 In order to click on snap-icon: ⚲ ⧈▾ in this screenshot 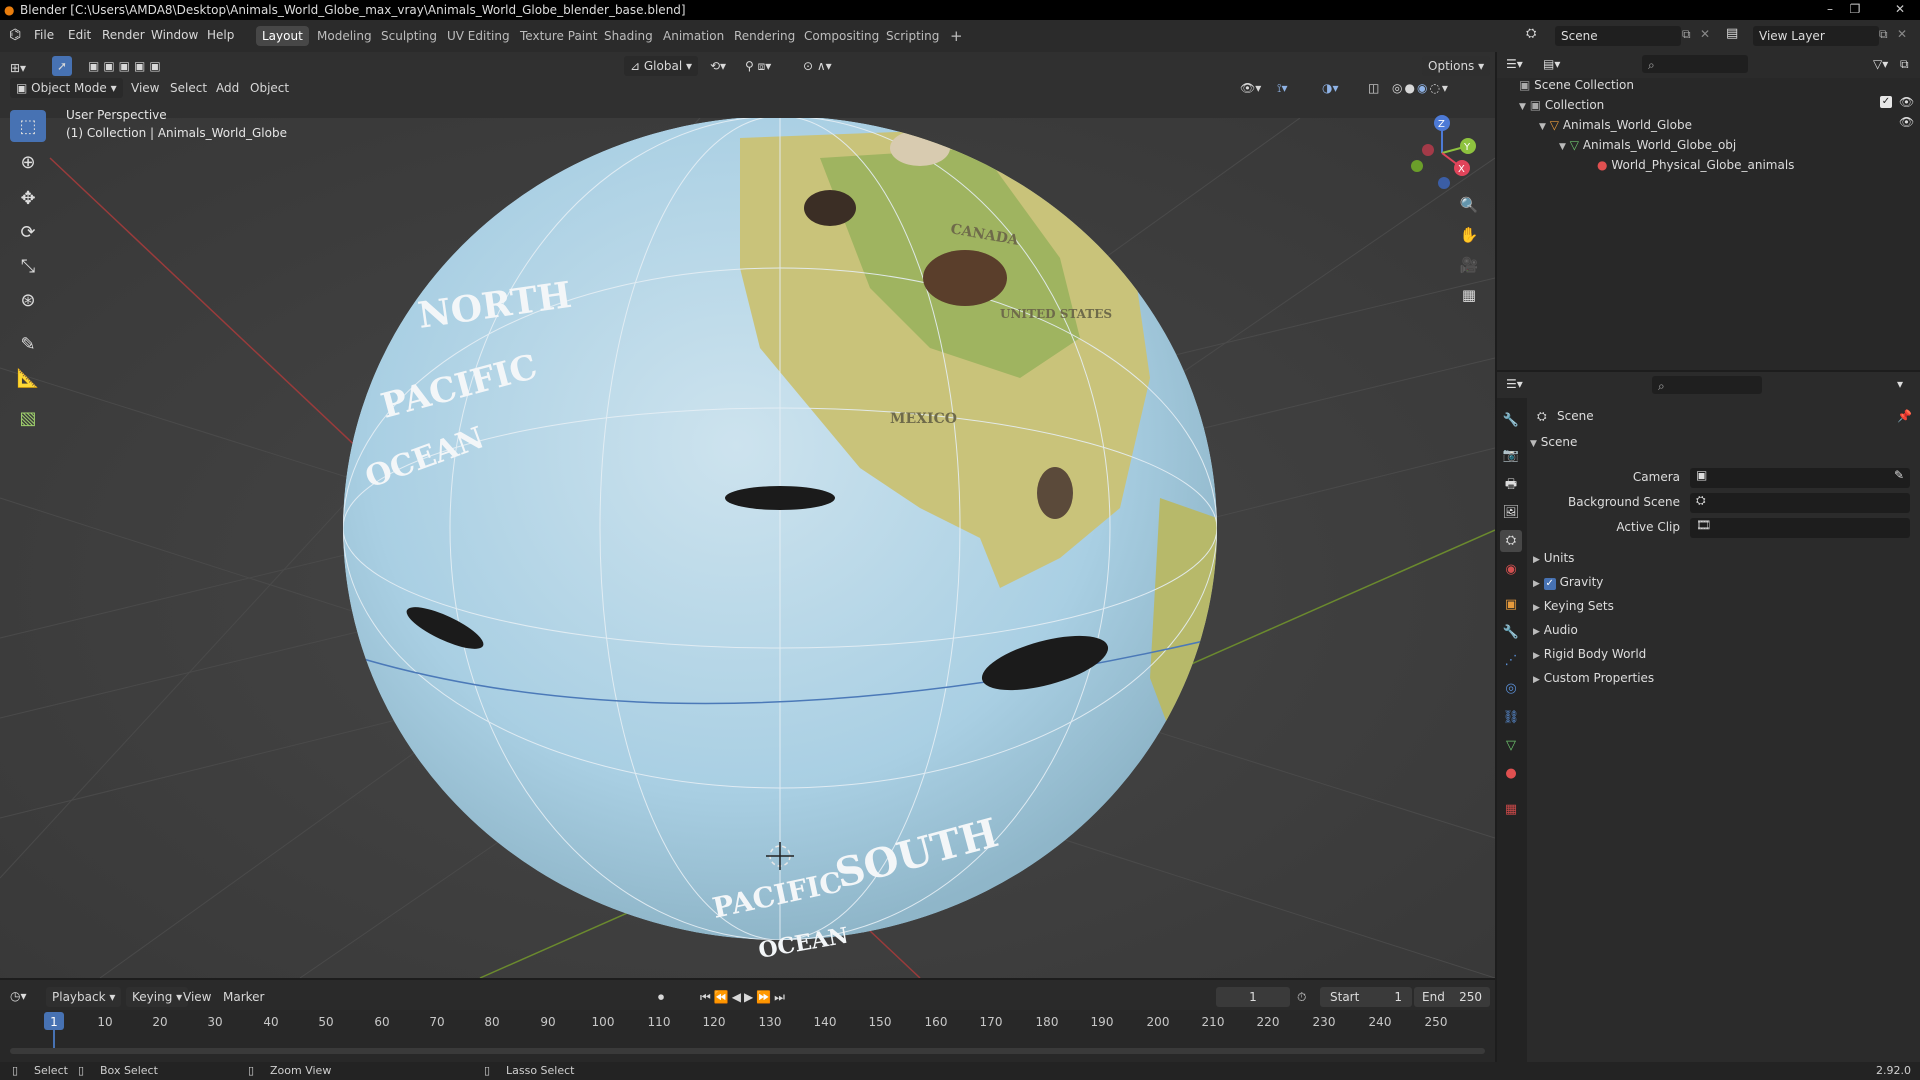, I will do `click(758, 66)`.